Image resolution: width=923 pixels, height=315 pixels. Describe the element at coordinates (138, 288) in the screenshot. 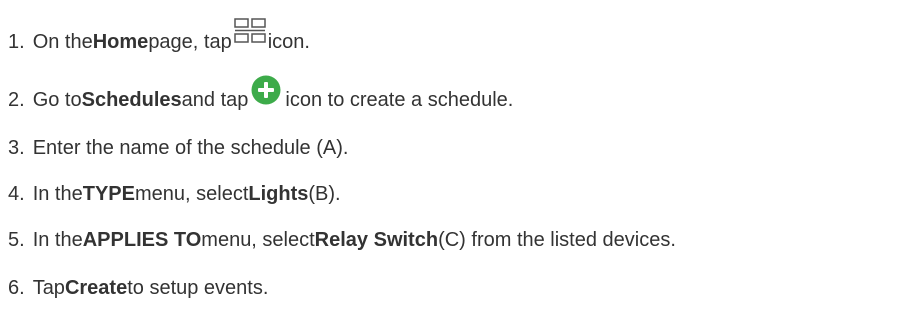

I see `step-6: 6. Tap Create to setup events.` at that location.